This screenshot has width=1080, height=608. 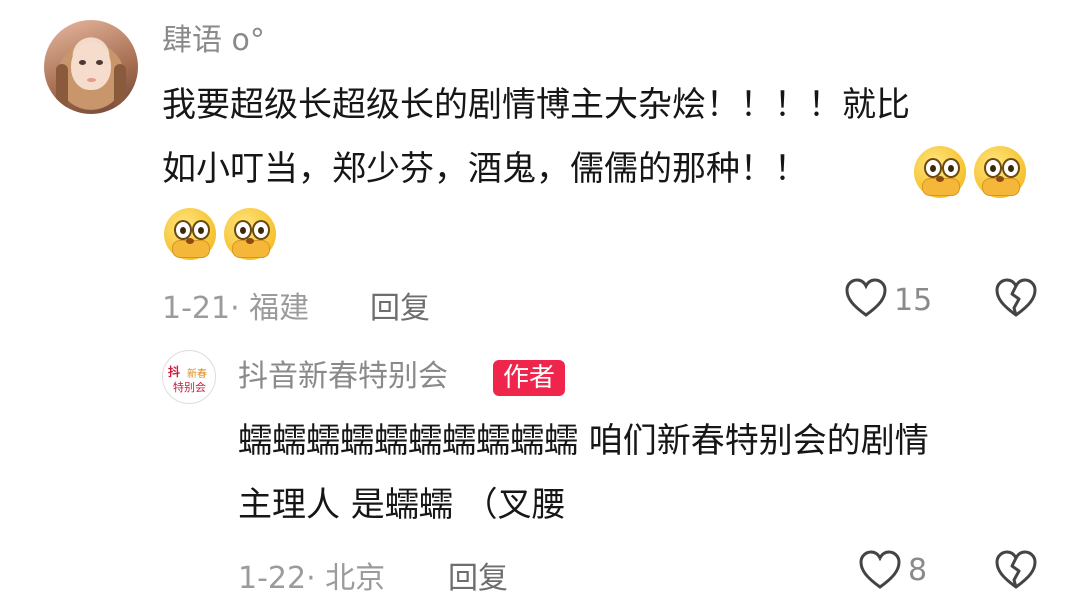 I want to click on comment-meta: 1-21· 福建, so click(x=236, y=308).